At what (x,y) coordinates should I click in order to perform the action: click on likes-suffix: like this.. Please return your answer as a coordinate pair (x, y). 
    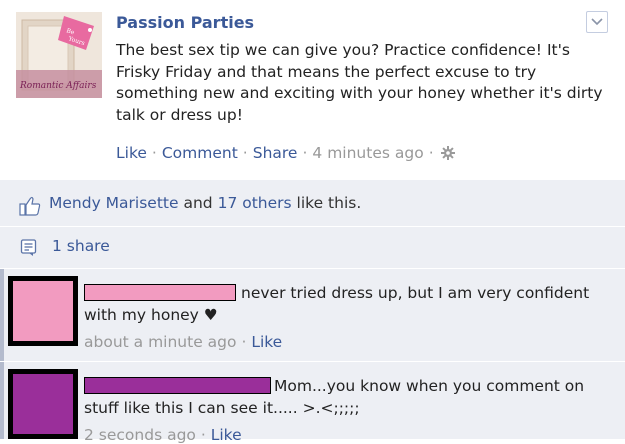
    Looking at the image, I should click on (329, 203).